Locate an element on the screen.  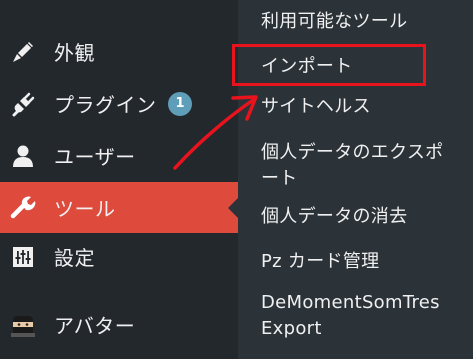
menu-item-users: ユーザー is located at coordinates (119, 155).